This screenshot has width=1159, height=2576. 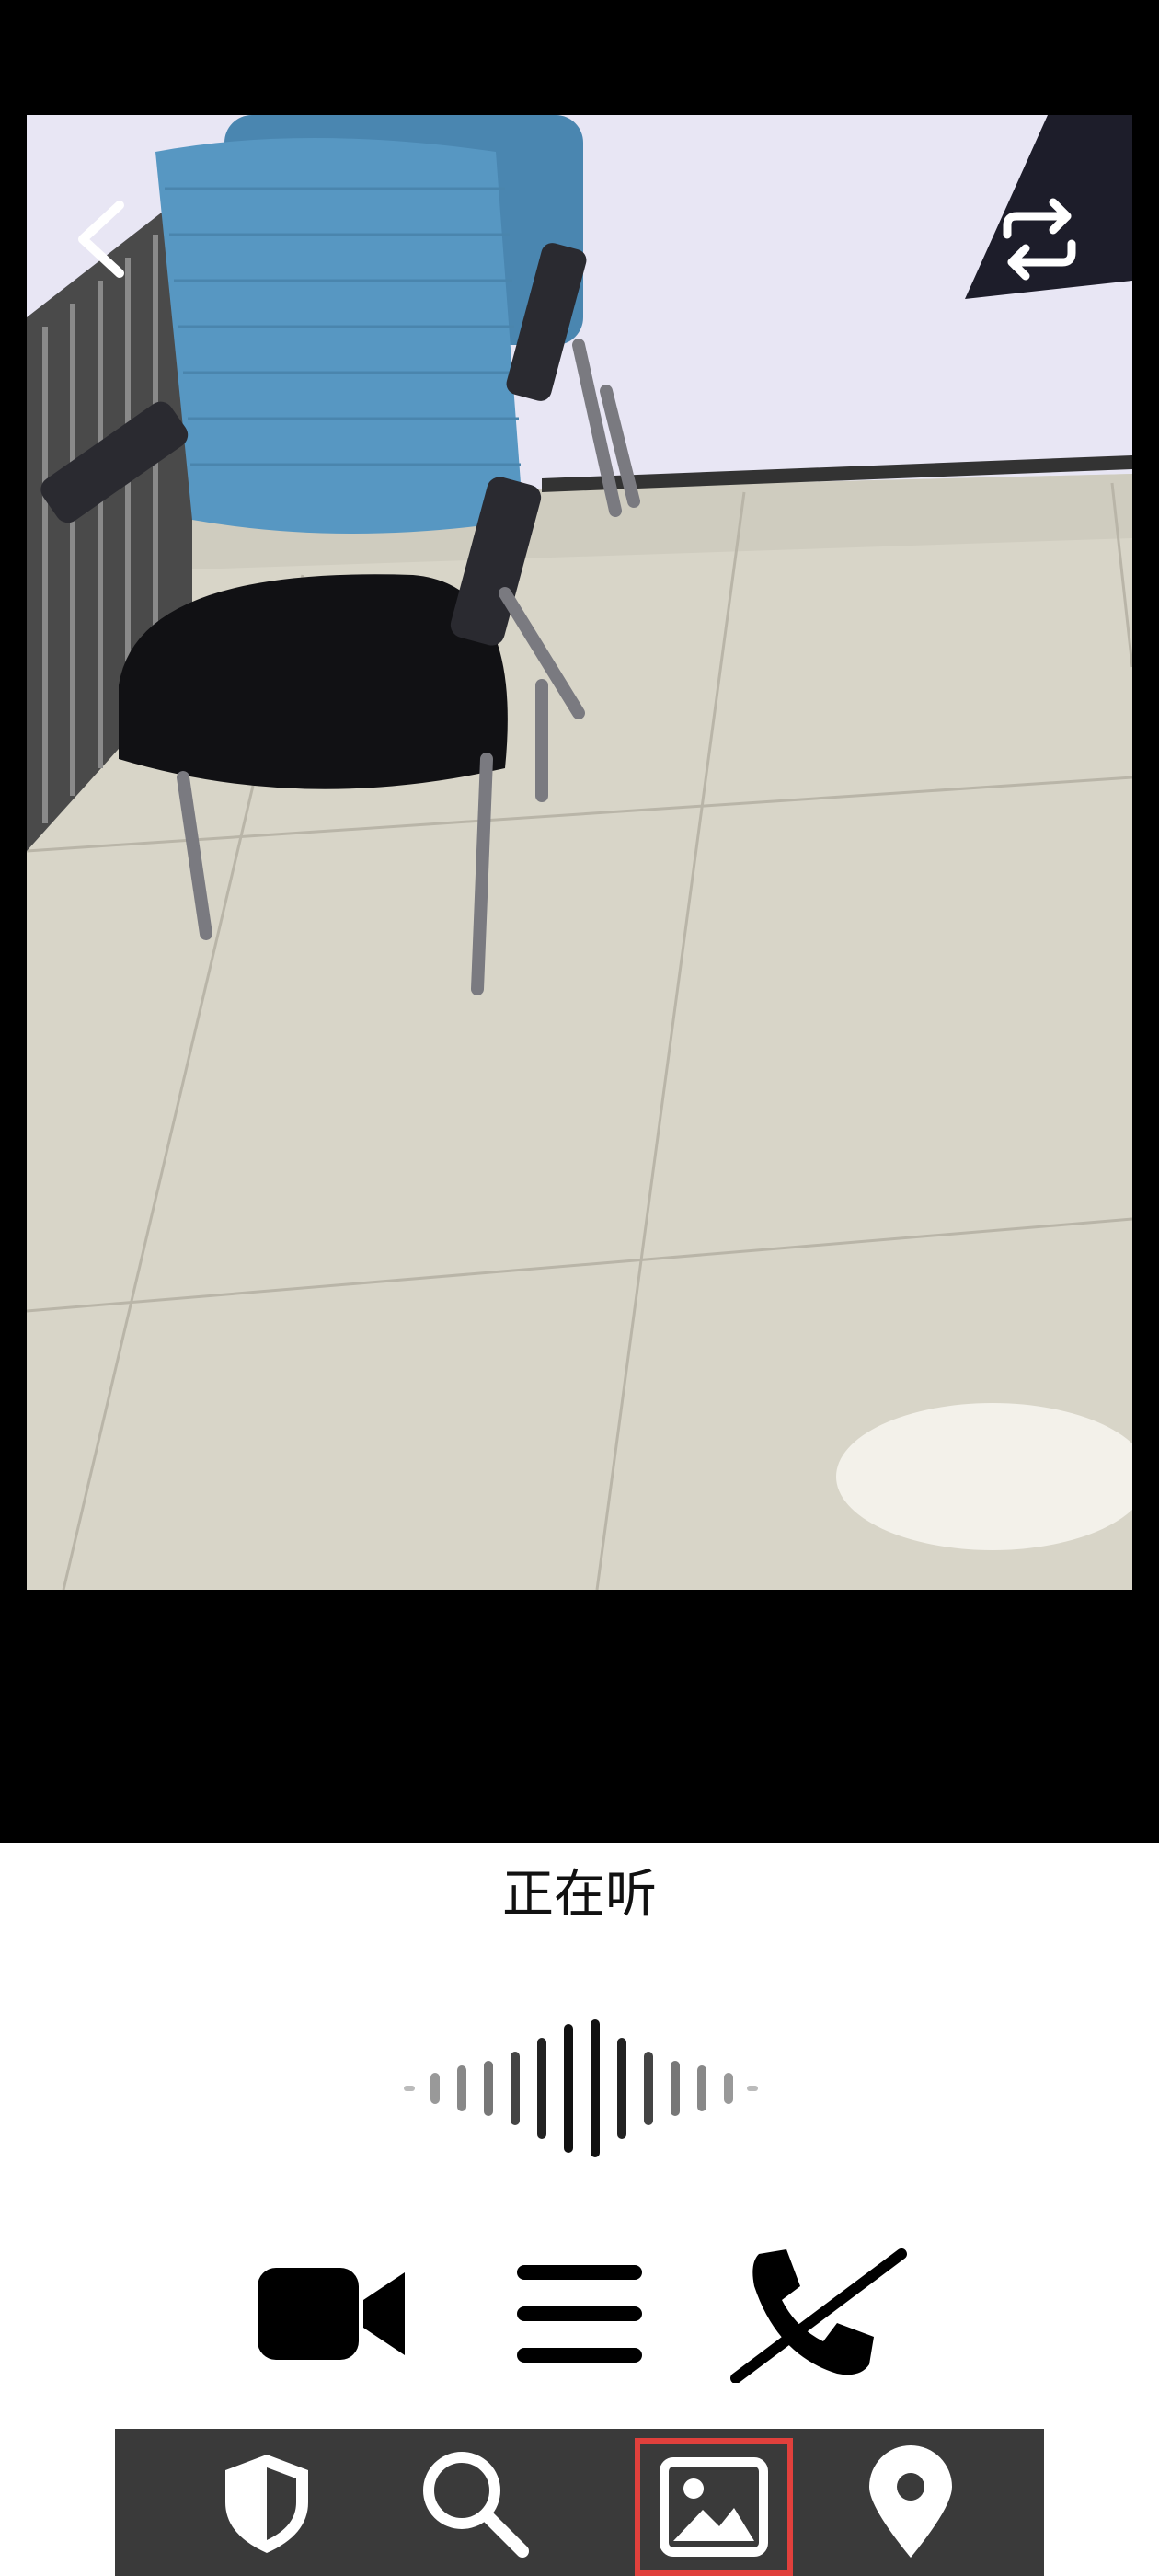 I want to click on location-pin-icon, so click(x=910, y=2501).